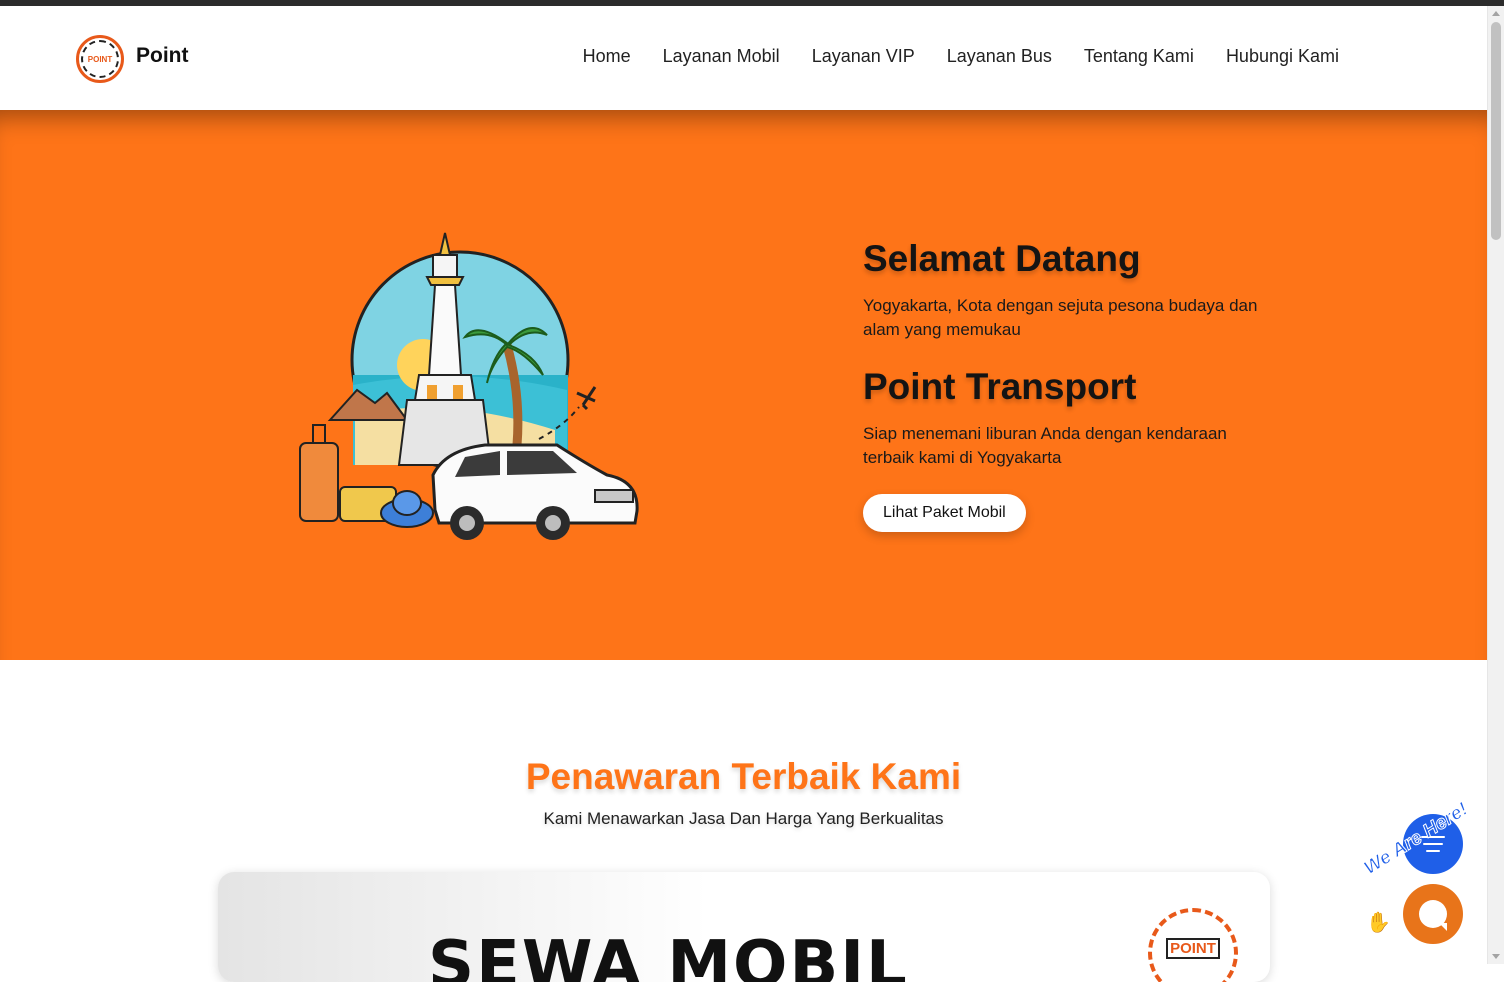  I want to click on offer-card: SEWA MOBIL POINT, so click(744, 927).